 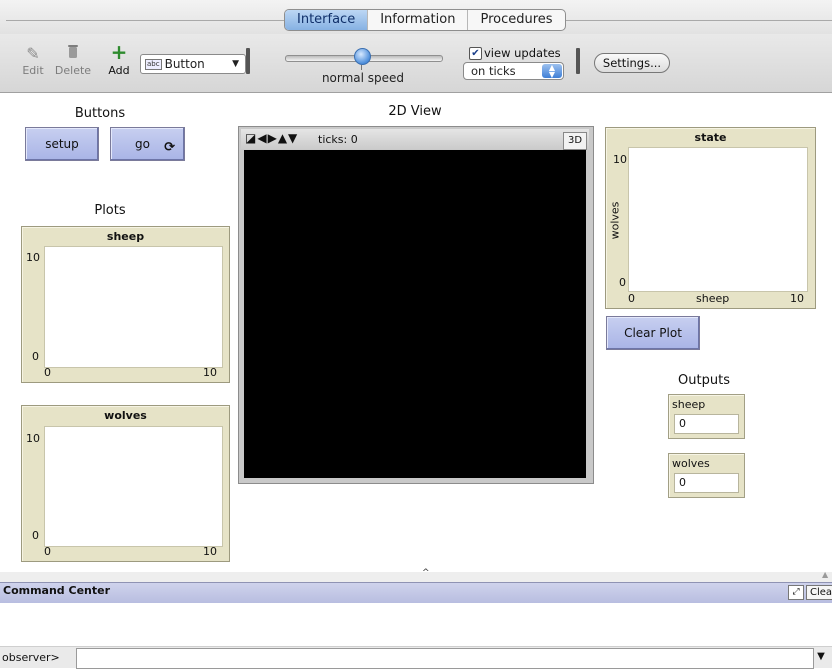 What do you see at coordinates (689, 404) in the screenshot?
I see `monitor-label: sheep` at bounding box center [689, 404].